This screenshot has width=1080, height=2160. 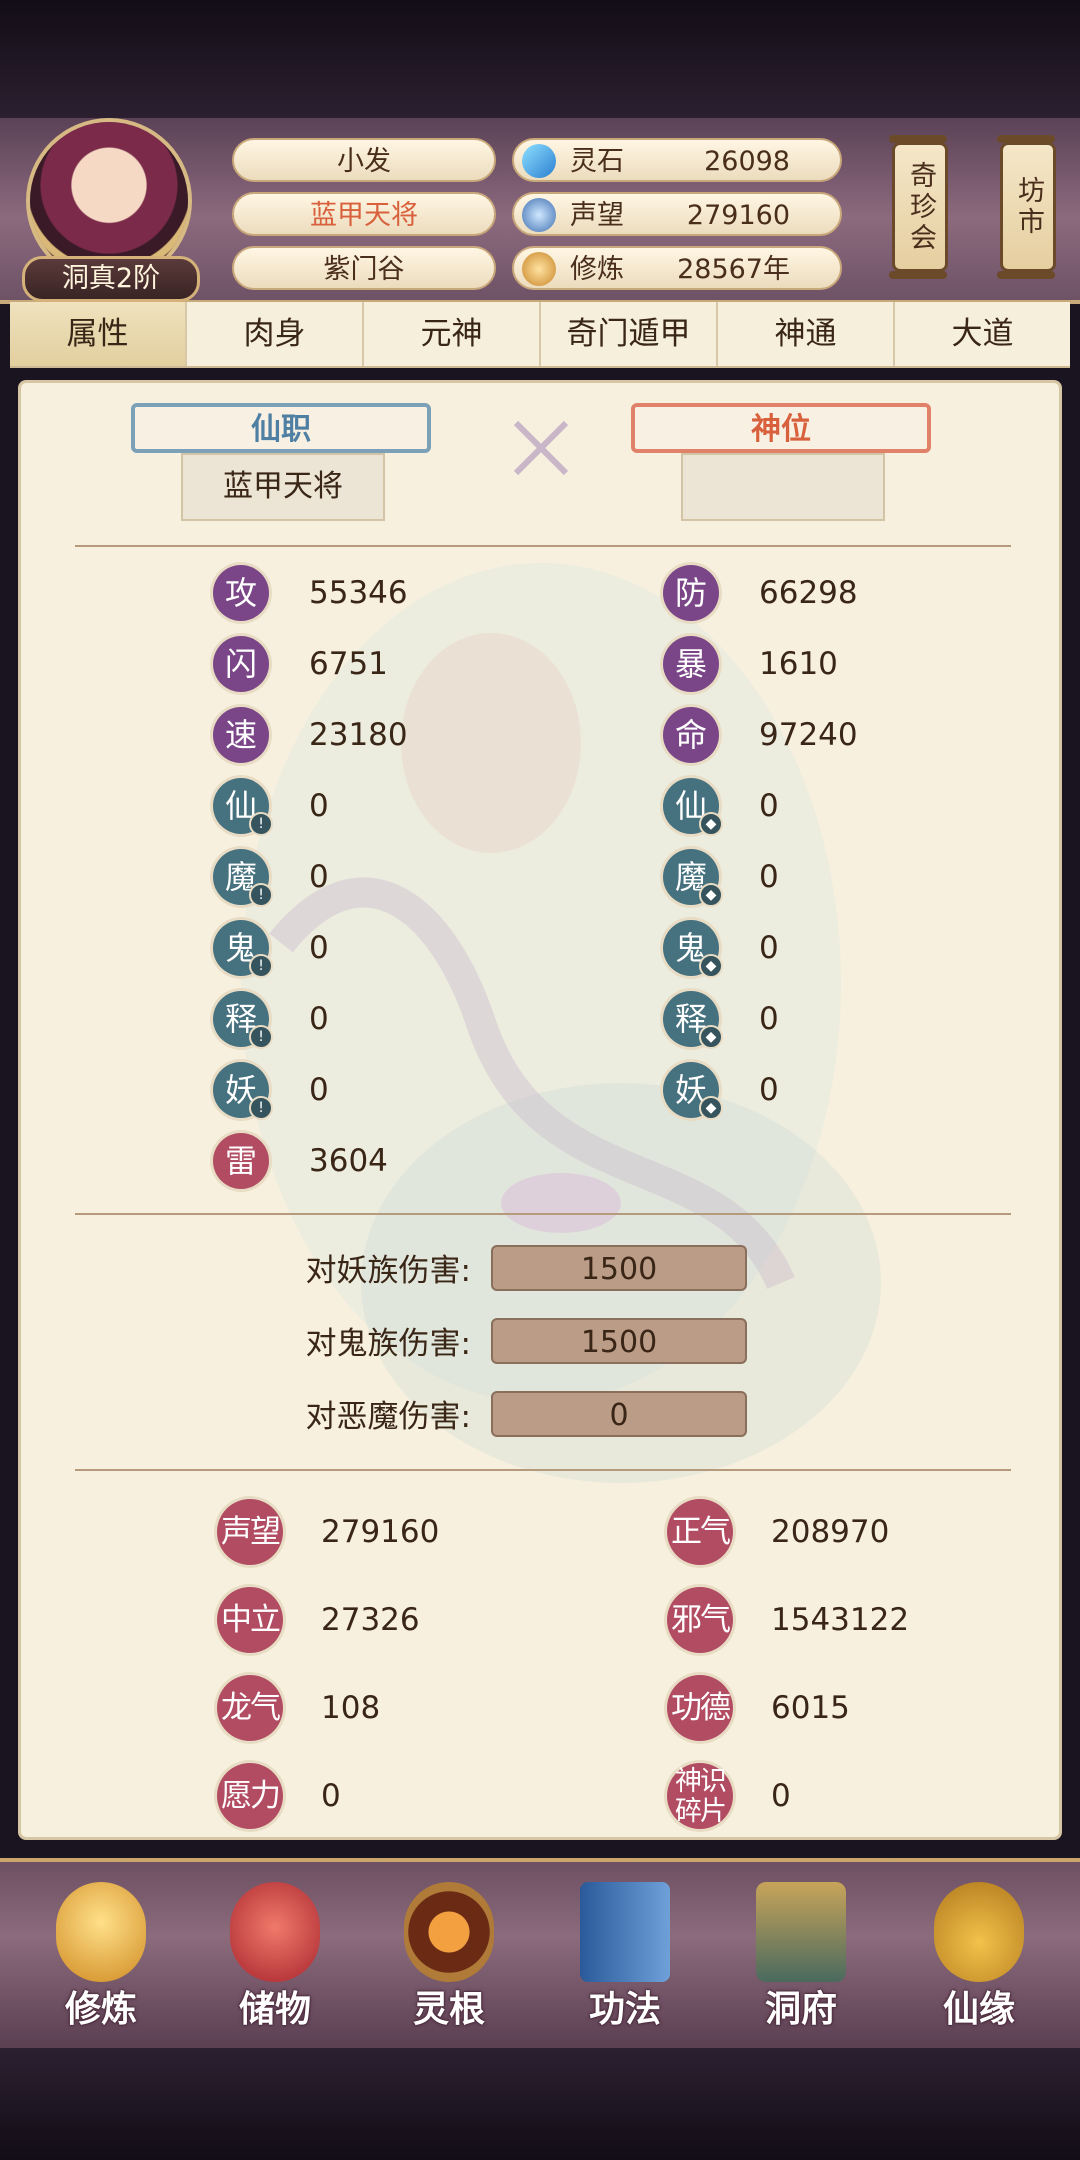 What do you see at coordinates (100, 2009) in the screenshot?
I see `nav-label: 修炼` at bounding box center [100, 2009].